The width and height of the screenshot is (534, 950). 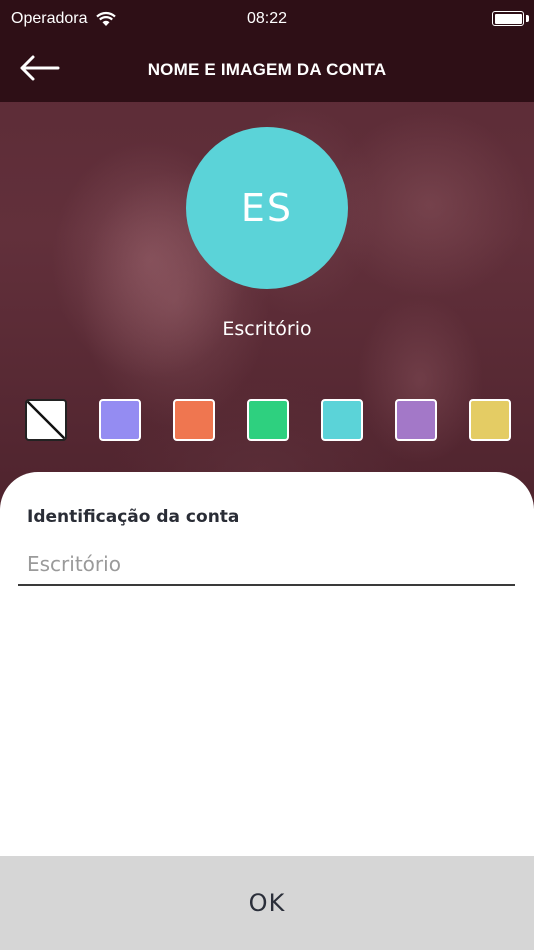 What do you see at coordinates (266, 565) in the screenshot?
I see `account-id-input` at bounding box center [266, 565].